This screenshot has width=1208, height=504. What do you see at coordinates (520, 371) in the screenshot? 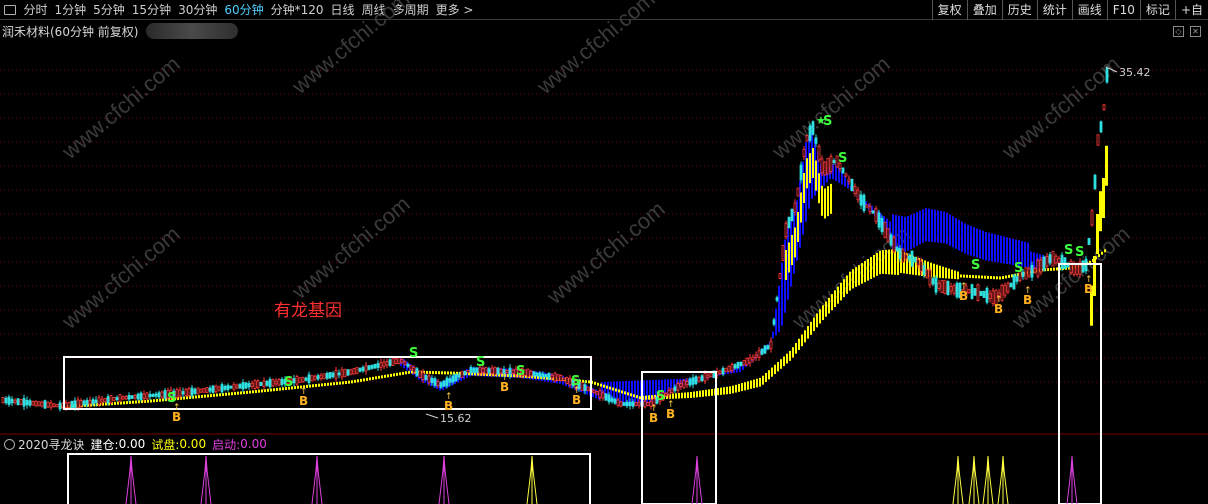
I see `sell-signal-4: S` at bounding box center [520, 371].